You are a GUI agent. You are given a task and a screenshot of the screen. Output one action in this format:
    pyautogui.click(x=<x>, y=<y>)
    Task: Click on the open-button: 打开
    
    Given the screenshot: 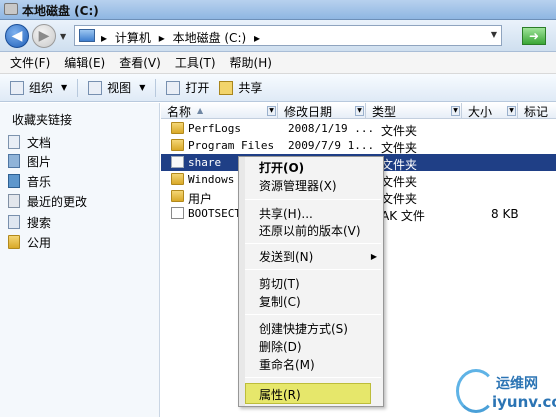 What is the action you would take?
    pyautogui.click(x=187, y=87)
    